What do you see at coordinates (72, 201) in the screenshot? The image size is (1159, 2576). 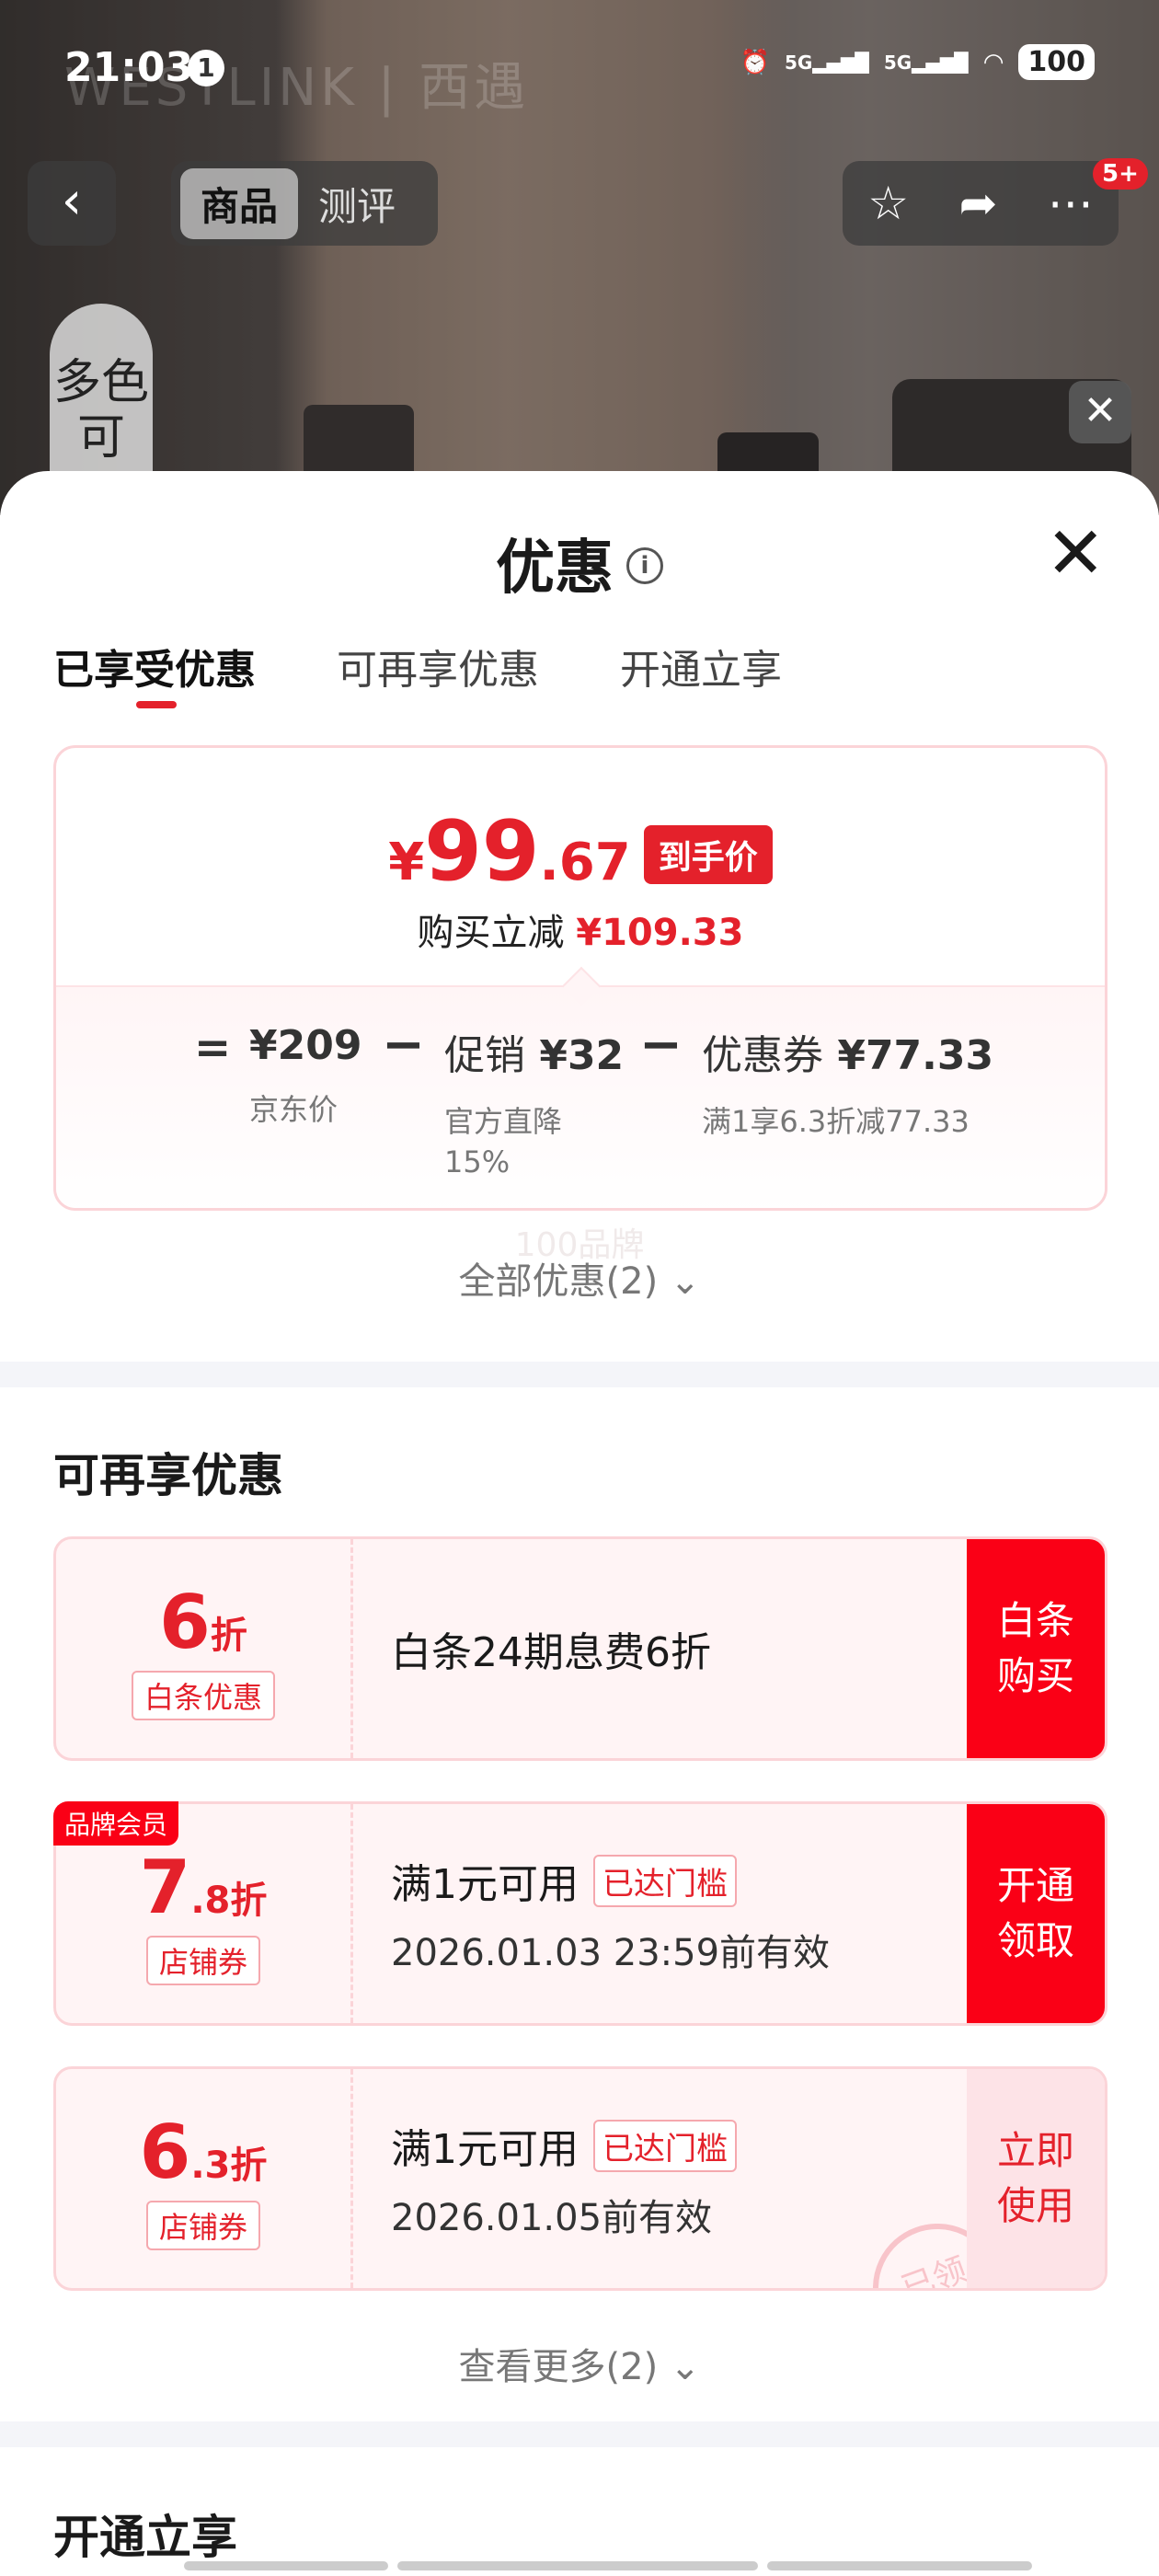 I see `chevron-left-icon: ‹` at bounding box center [72, 201].